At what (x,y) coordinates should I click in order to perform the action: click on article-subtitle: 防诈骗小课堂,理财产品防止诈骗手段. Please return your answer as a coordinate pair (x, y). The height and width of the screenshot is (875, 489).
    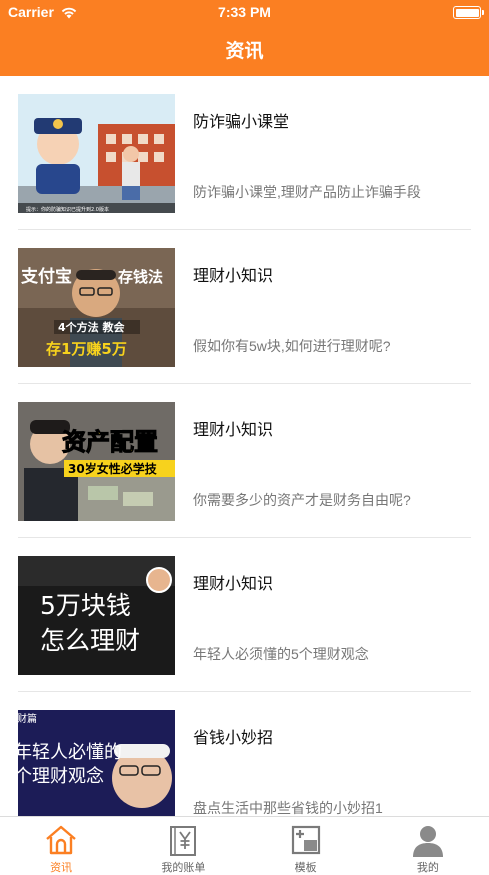
    Looking at the image, I should click on (307, 192).